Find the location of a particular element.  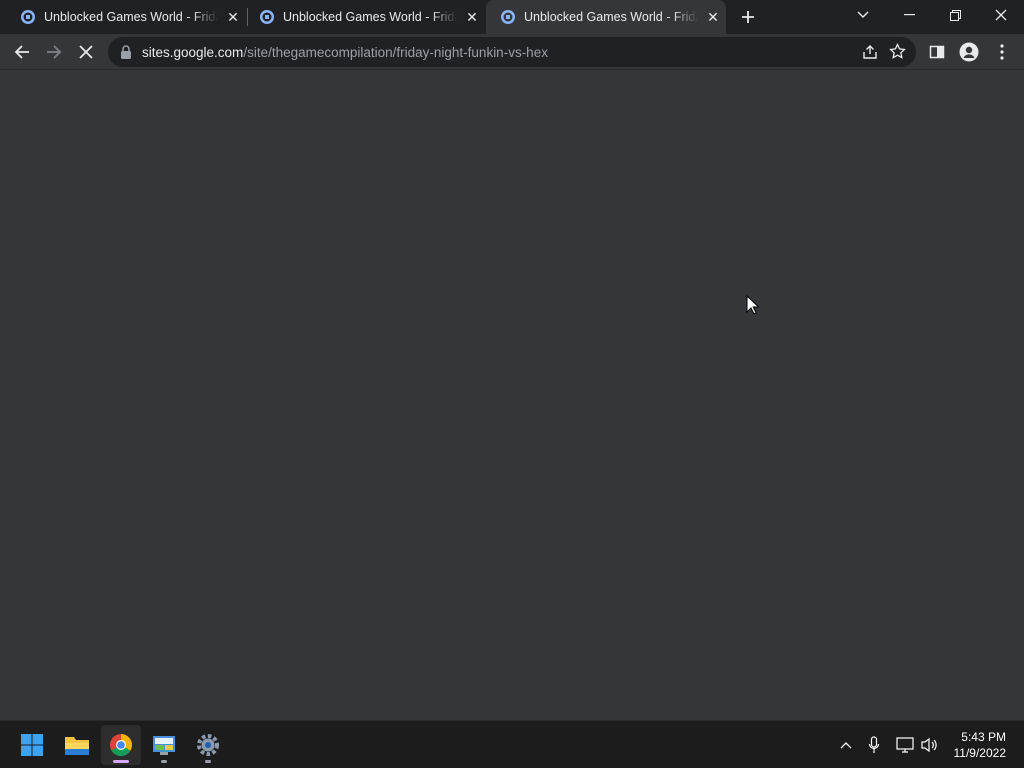

file-explorer-button is located at coordinates (77, 745).